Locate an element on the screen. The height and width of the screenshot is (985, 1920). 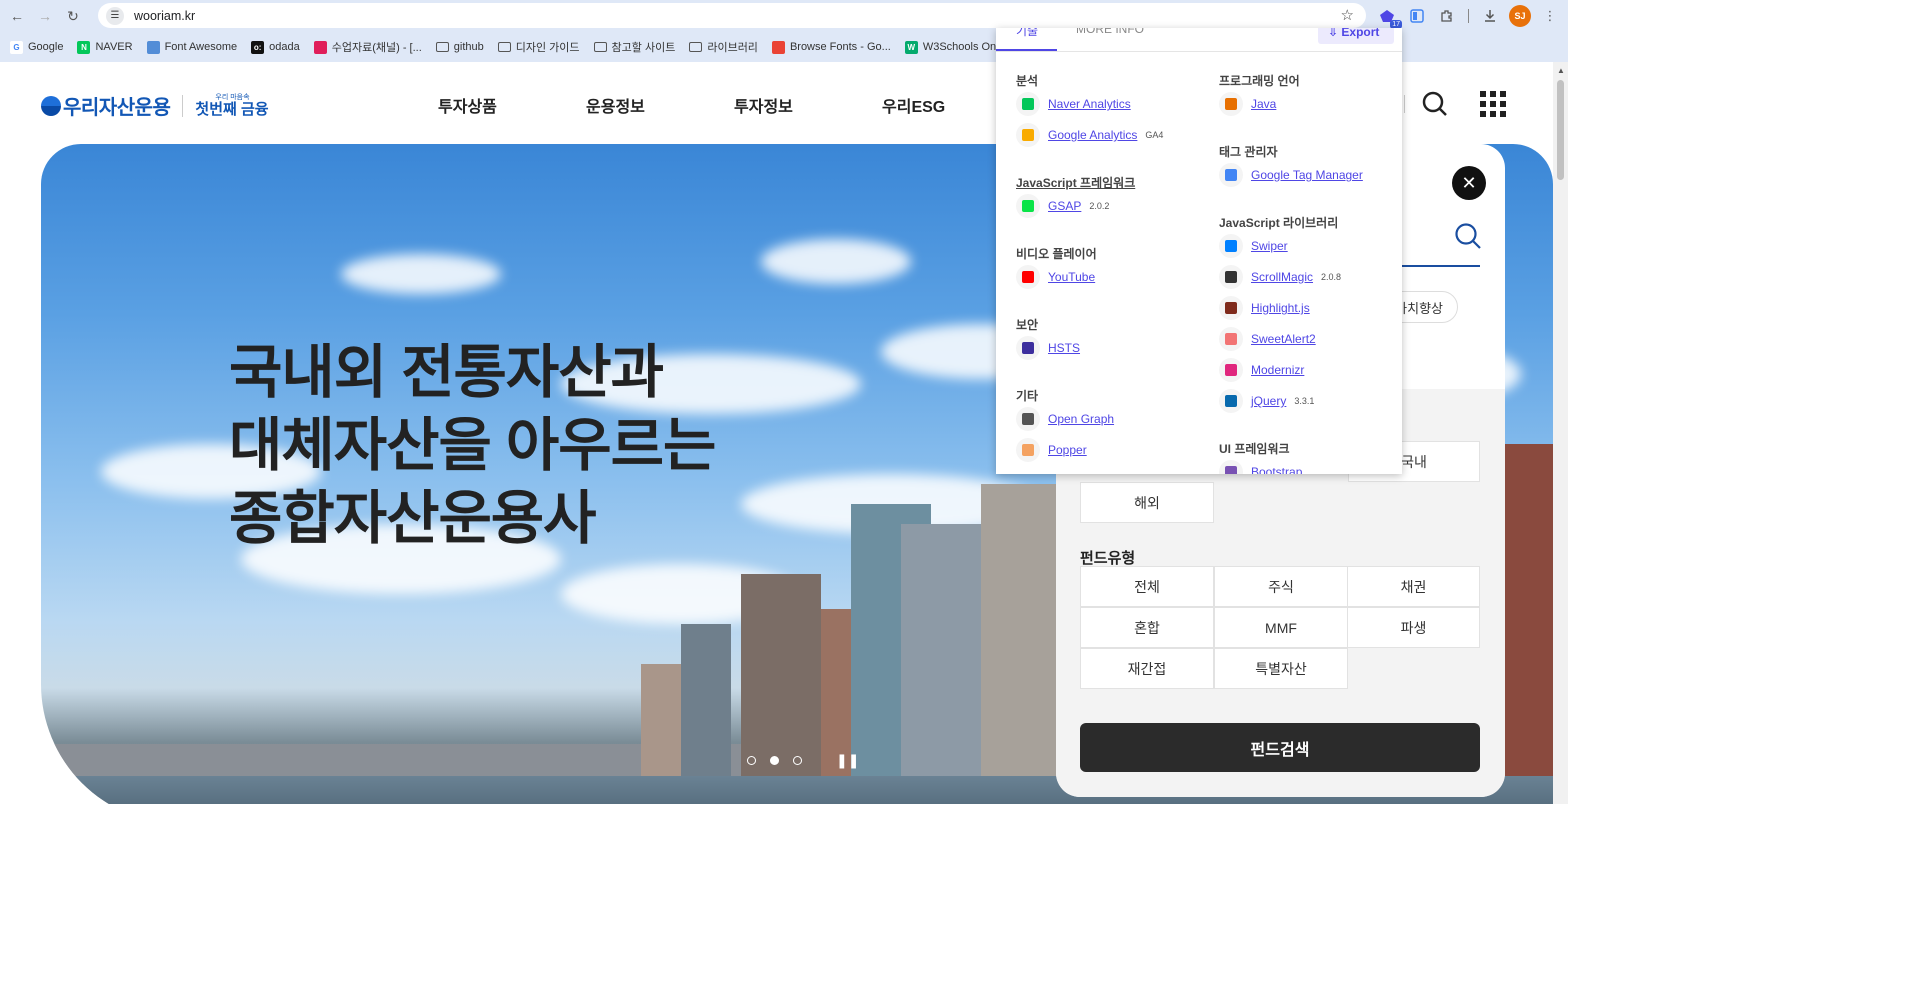
fund-search-button: 펀드검색 is located at coordinates (1280, 747).